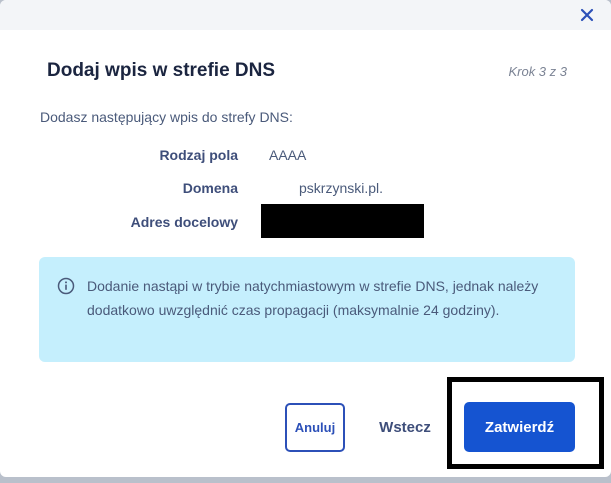 The width and height of the screenshot is (611, 483). I want to click on dialog-topbar, so click(305, 15).